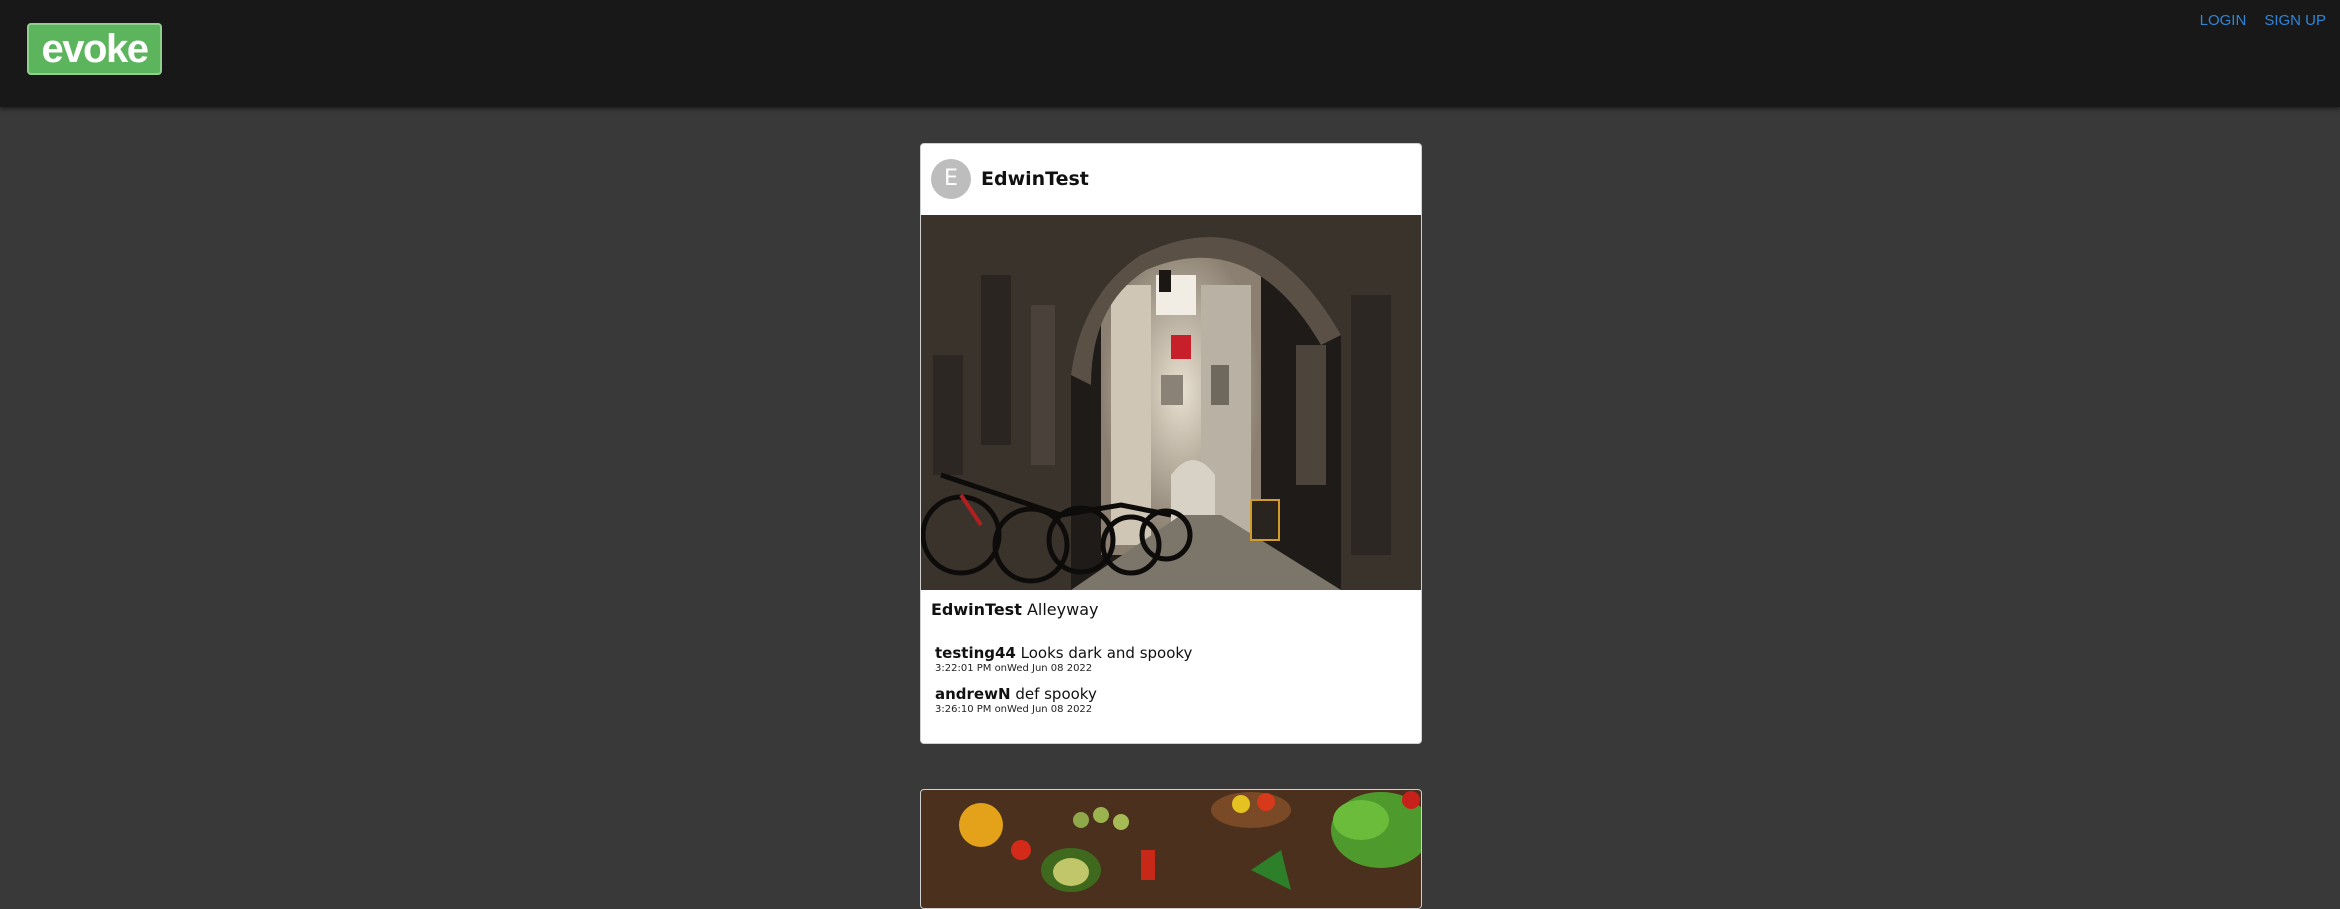  I want to click on avatar: E, so click(951, 179).